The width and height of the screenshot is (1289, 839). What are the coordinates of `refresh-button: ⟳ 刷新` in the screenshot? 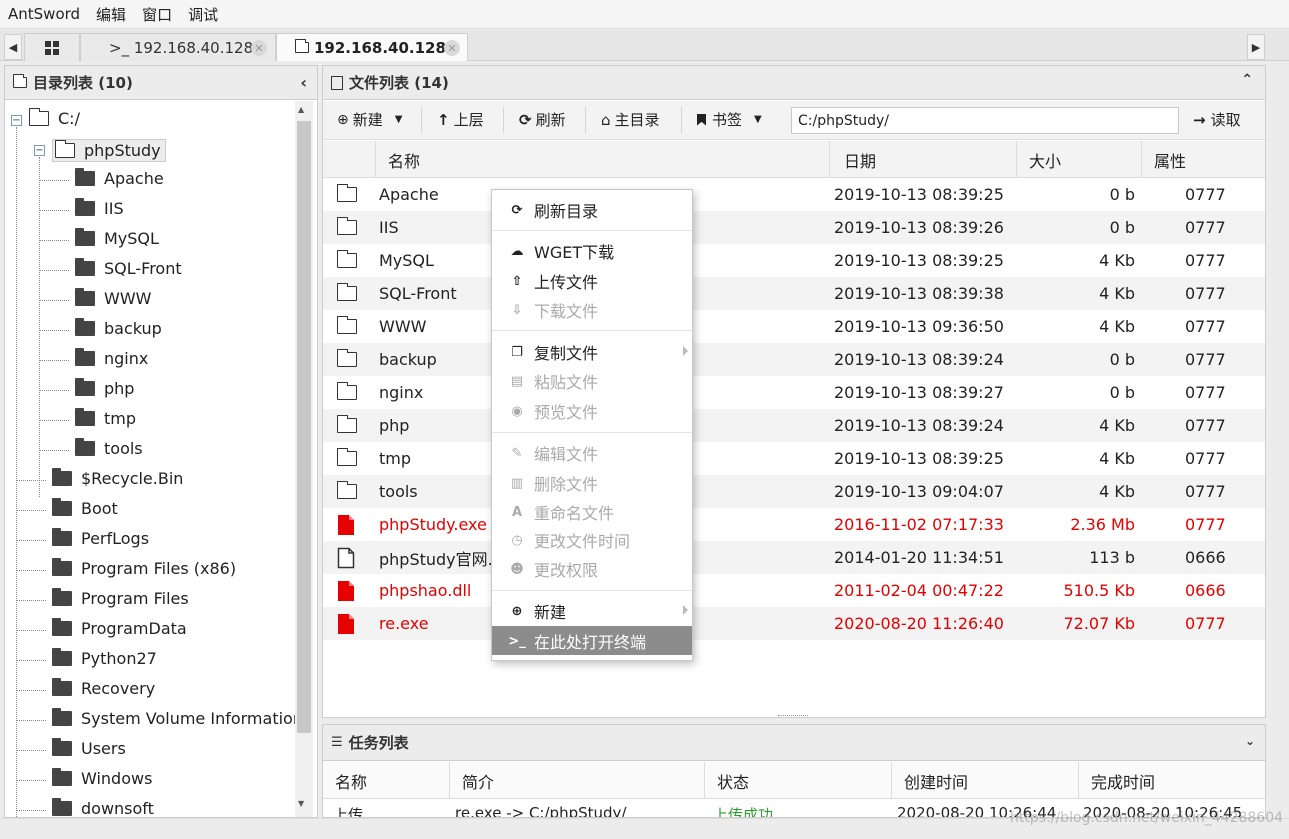 It's located at (542, 119).